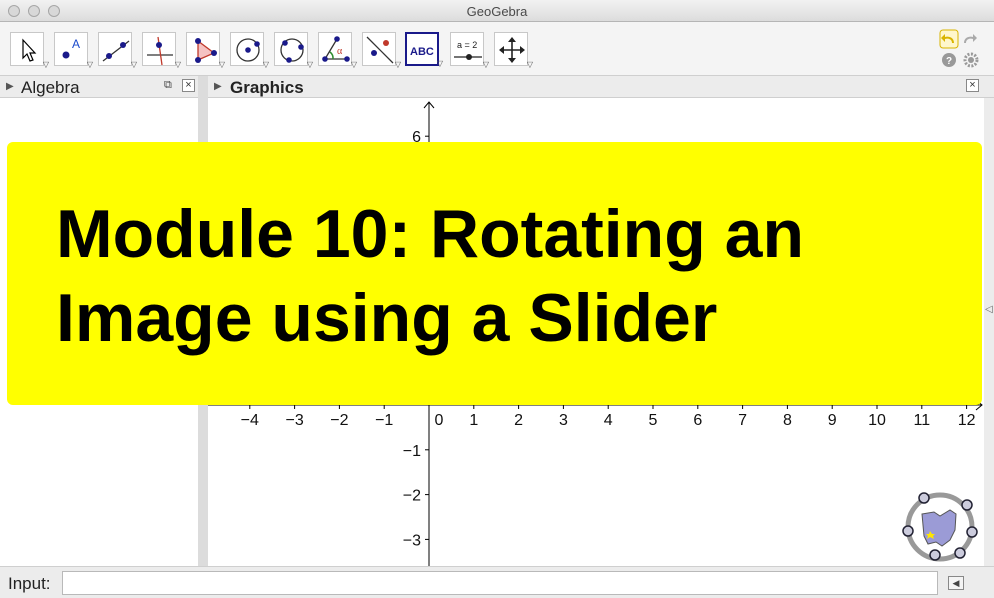  I want to click on x-tick-label: 0, so click(439, 420).